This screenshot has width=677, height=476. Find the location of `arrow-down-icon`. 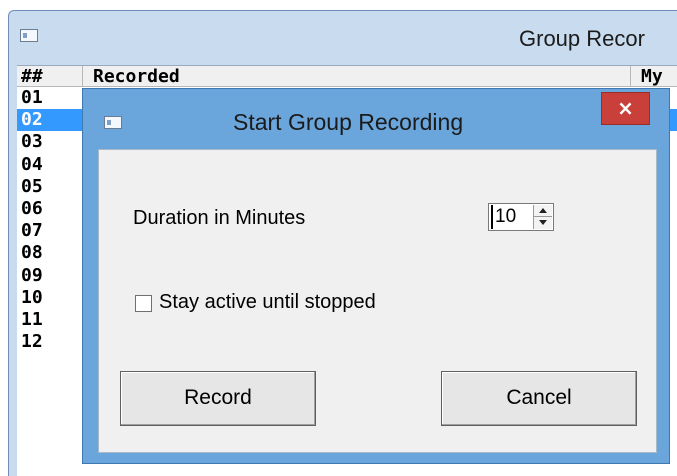

arrow-down-icon is located at coordinates (543, 222).